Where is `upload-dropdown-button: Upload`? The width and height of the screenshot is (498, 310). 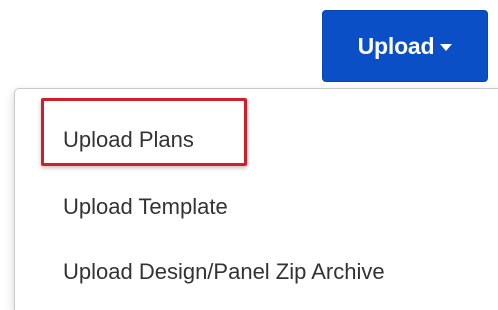
upload-dropdown-button: Upload is located at coordinates (405, 46).